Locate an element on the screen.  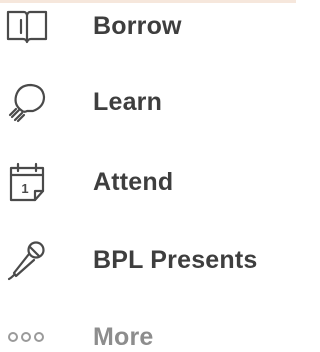
calendar-icon: 1 is located at coordinates (27, 182).